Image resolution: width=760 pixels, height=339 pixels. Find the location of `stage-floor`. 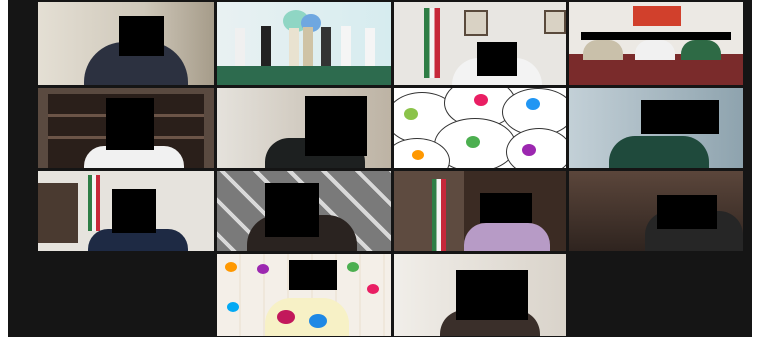

stage-floor is located at coordinates (304, 75).